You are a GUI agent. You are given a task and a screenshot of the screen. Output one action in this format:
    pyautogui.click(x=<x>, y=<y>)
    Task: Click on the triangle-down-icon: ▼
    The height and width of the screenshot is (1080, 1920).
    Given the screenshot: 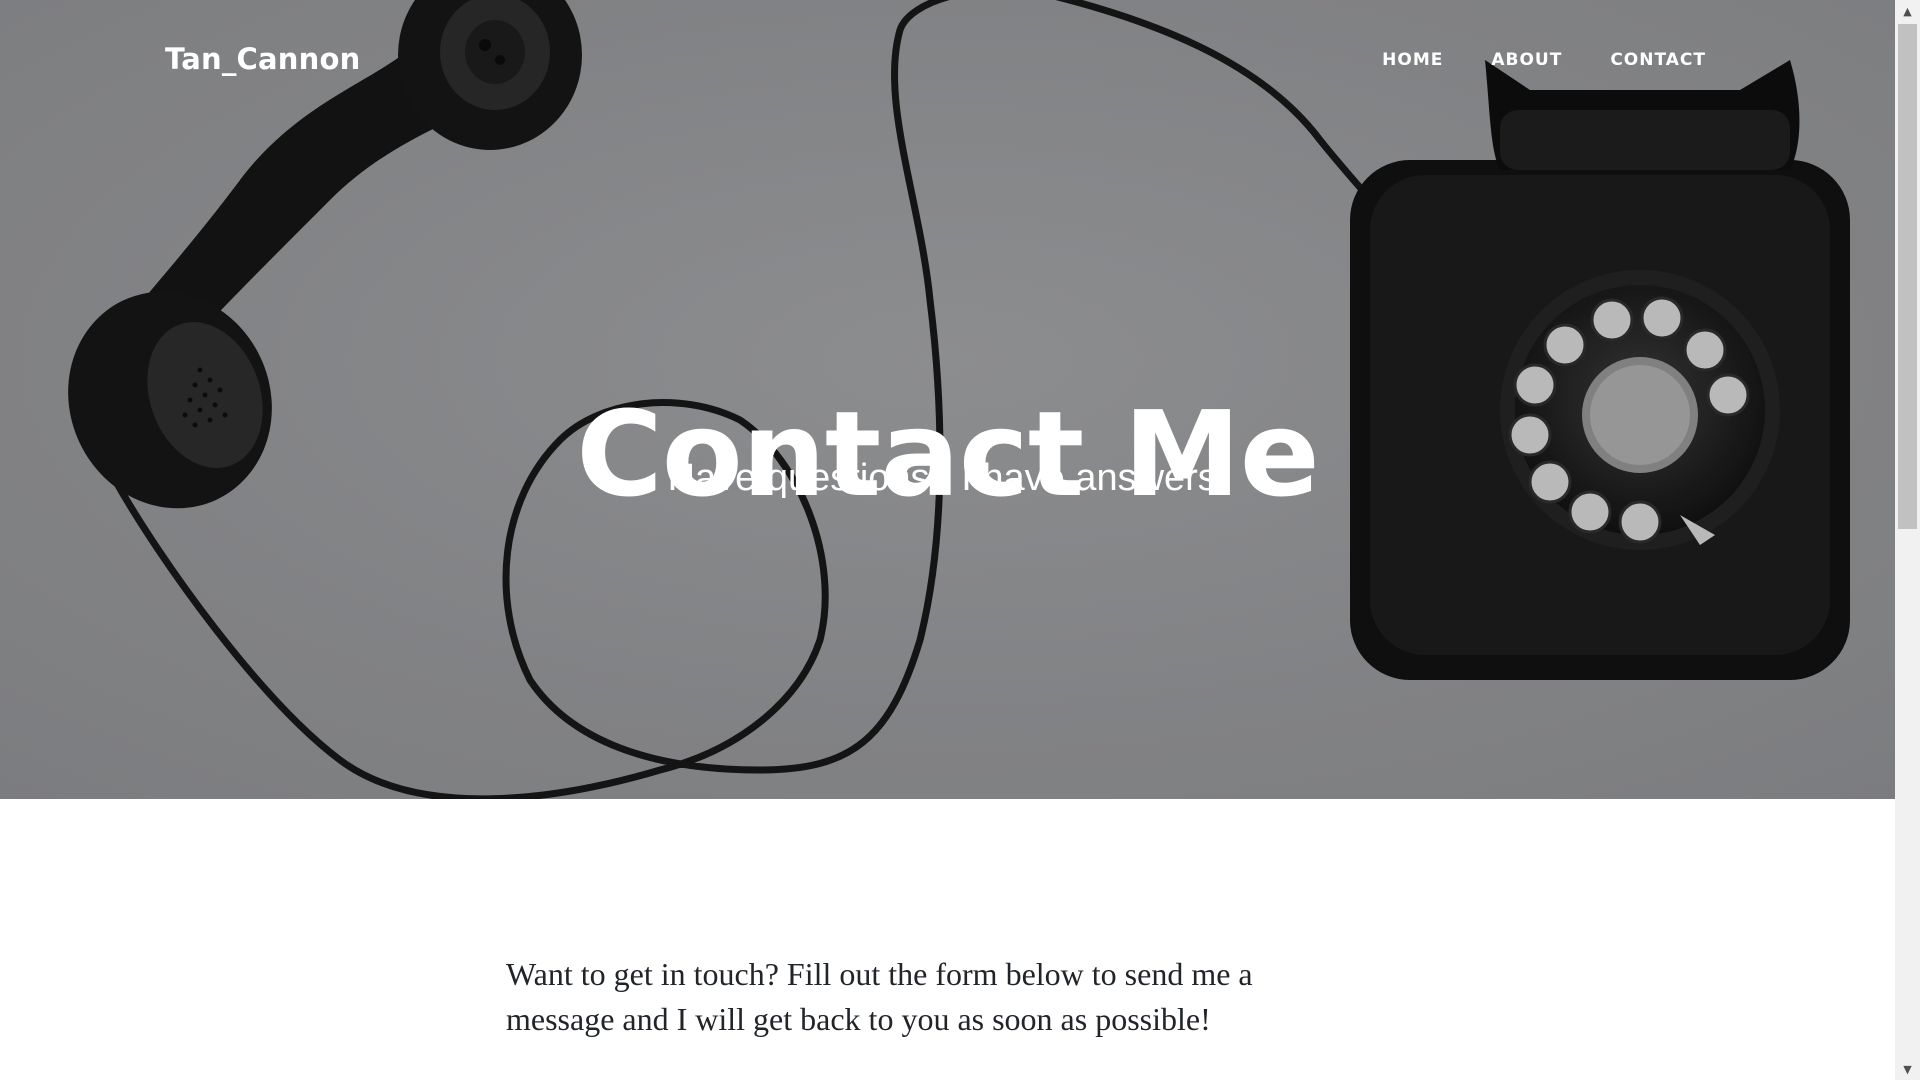 What is the action you would take?
    pyautogui.click(x=1907, y=1069)
    